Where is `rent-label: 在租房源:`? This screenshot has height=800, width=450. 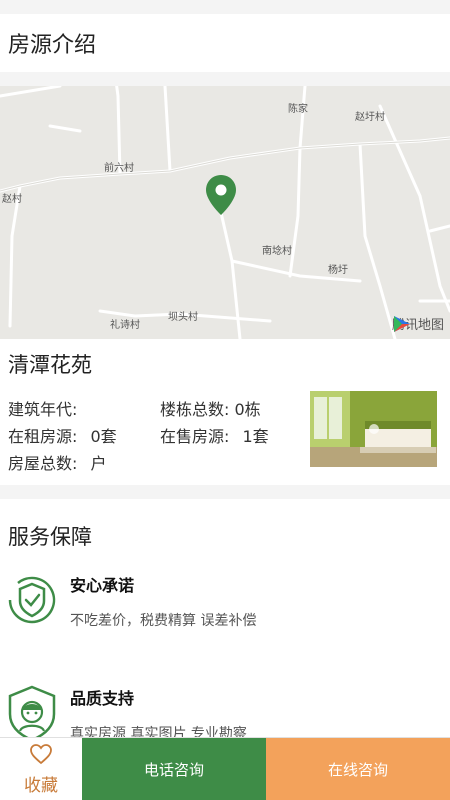
rent-label: 在租房源: is located at coordinates (43, 436).